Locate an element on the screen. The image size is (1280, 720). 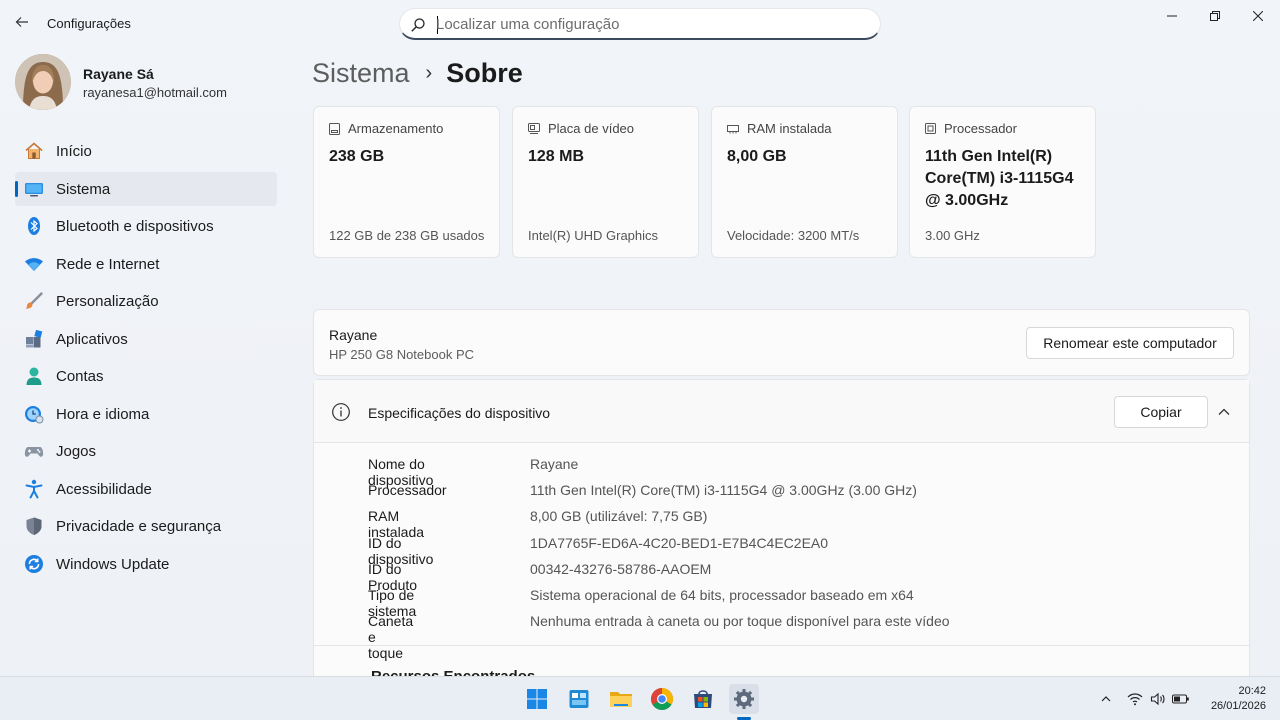
minimize-button is located at coordinates (1172, 16).